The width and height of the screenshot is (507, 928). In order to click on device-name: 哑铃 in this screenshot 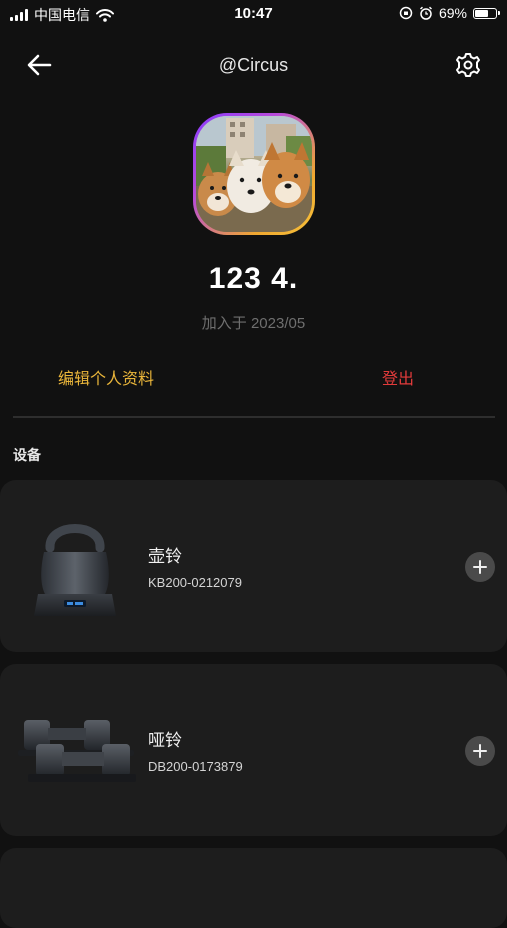, I will do `click(165, 740)`.